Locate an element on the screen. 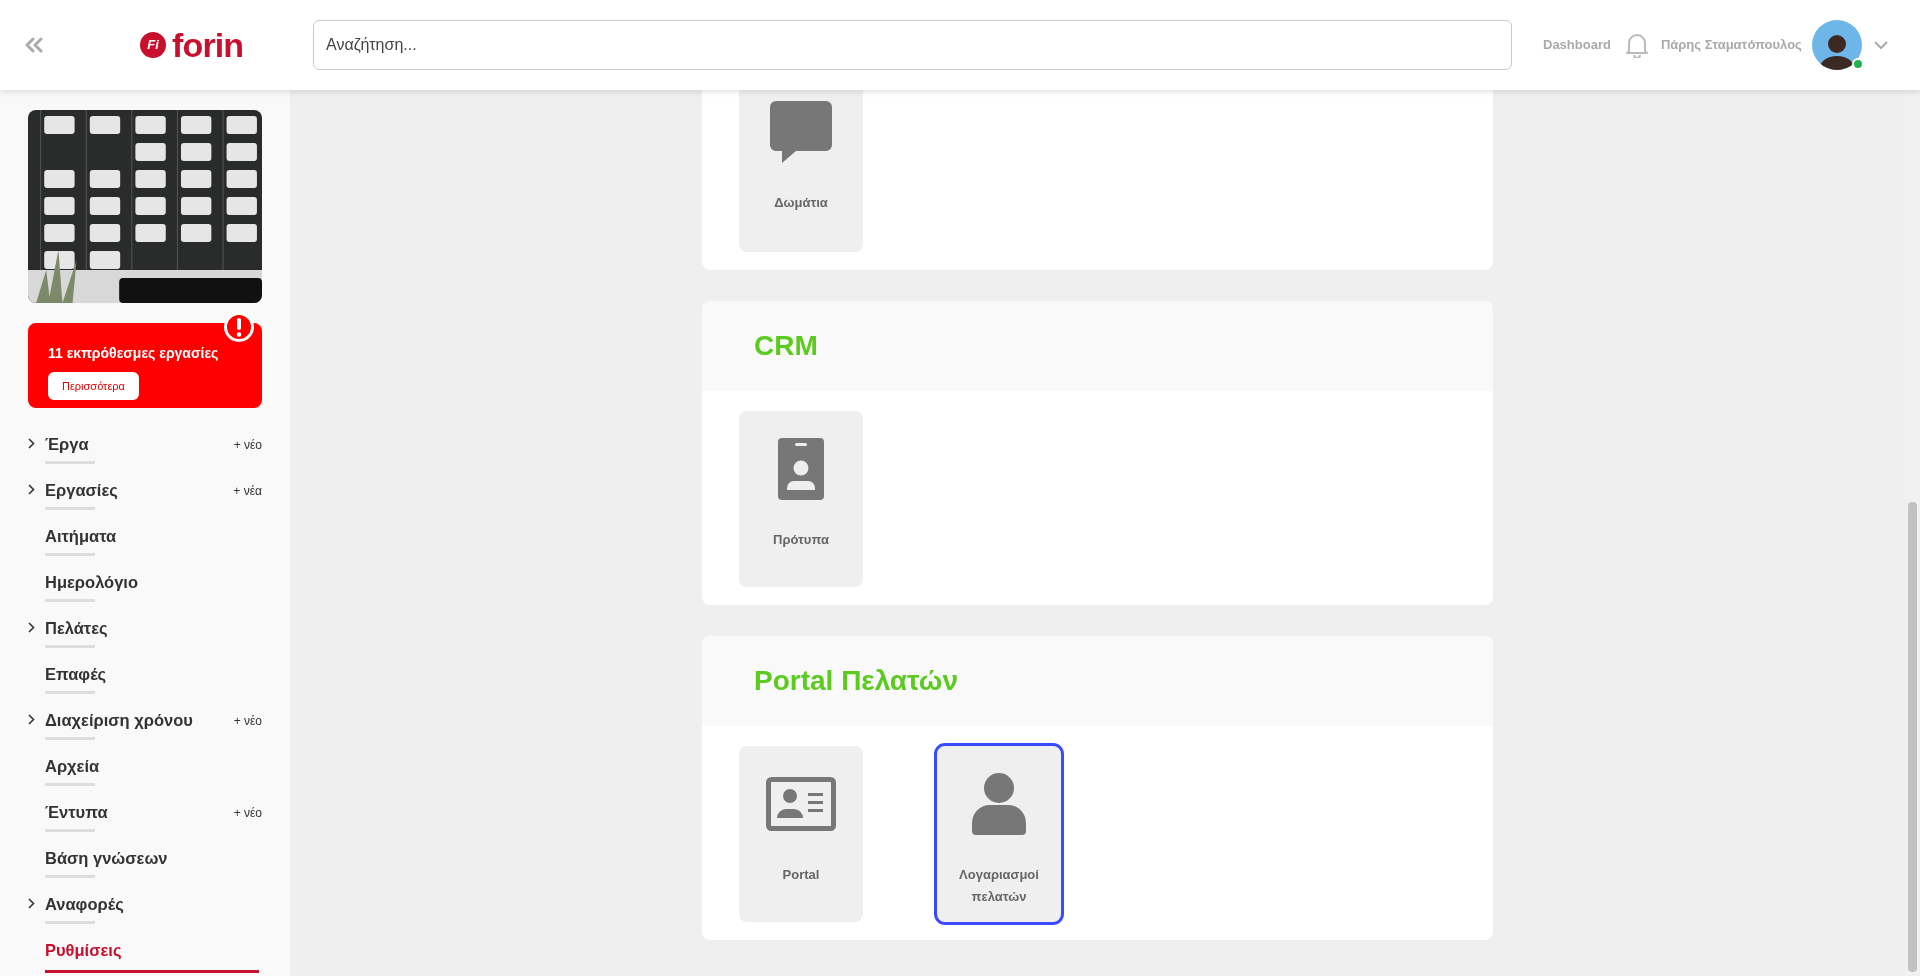 This screenshot has width=1920, height=976. sidebar-item: Εργασίες is located at coordinates (81, 491).